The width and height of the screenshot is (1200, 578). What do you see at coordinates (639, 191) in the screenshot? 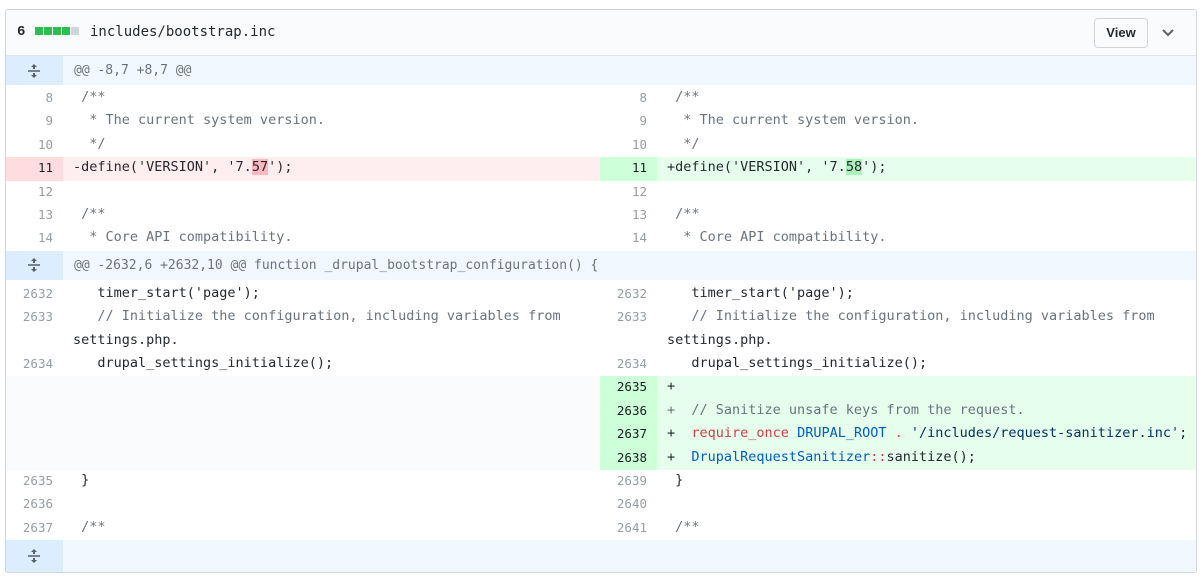
I see `line-number-text: 12` at bounding box center [639, 191].